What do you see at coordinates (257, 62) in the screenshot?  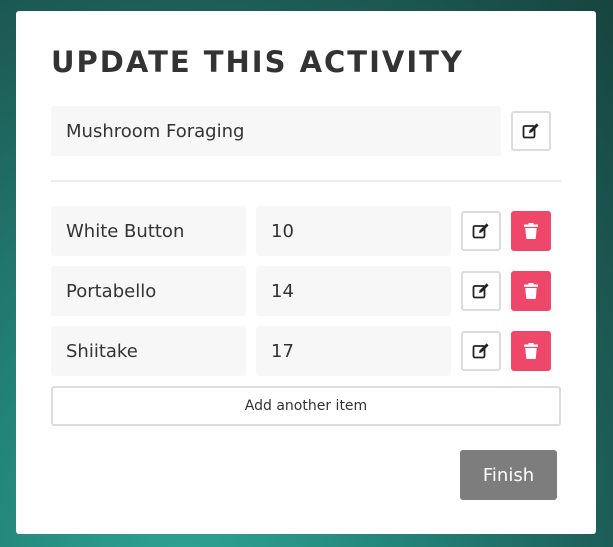 I see `page-title: UPDATE THIS ACTIVITY` at bounding box center [257, 62].